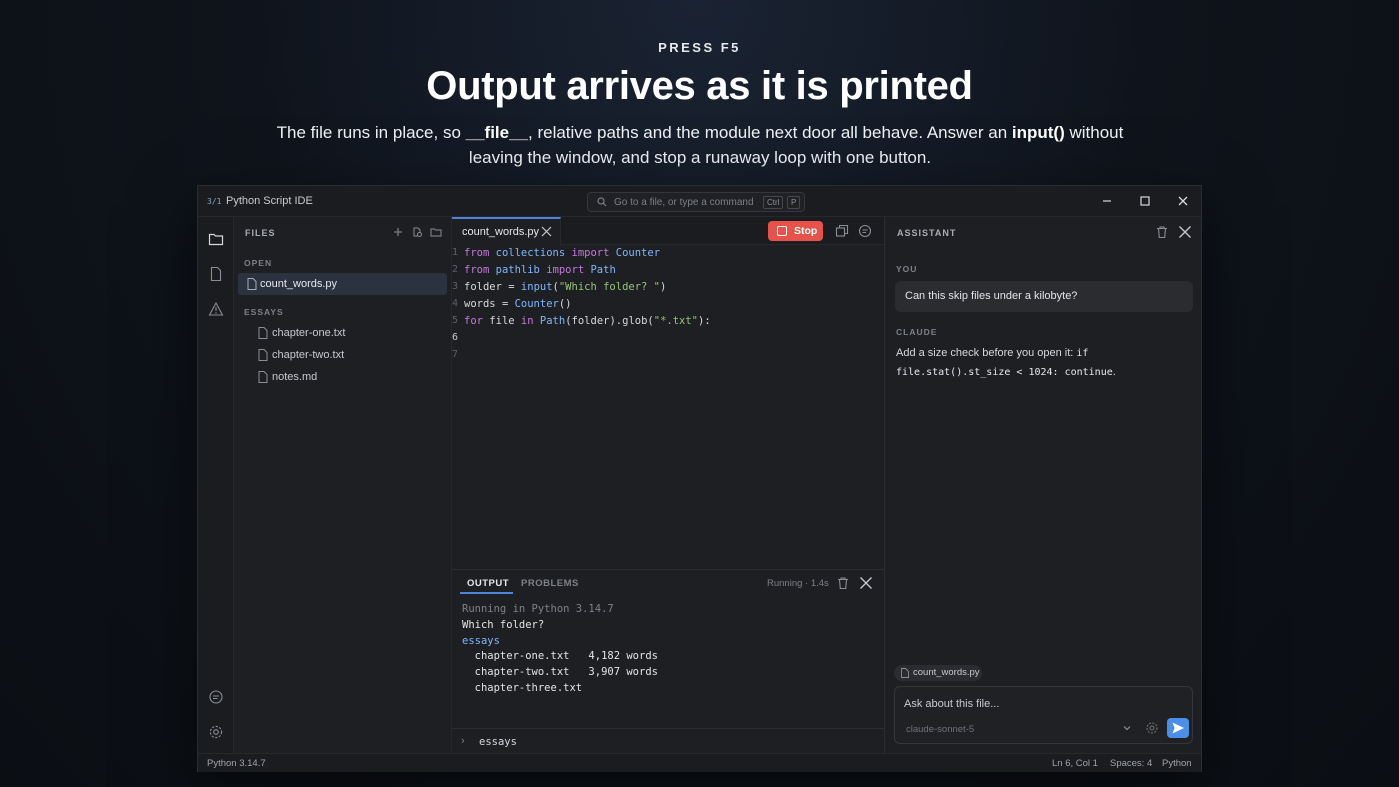  What do you see at coordinates (842, 231) in the screenshot?
I see `split-editor-icon` at bounding box center [842, 231].